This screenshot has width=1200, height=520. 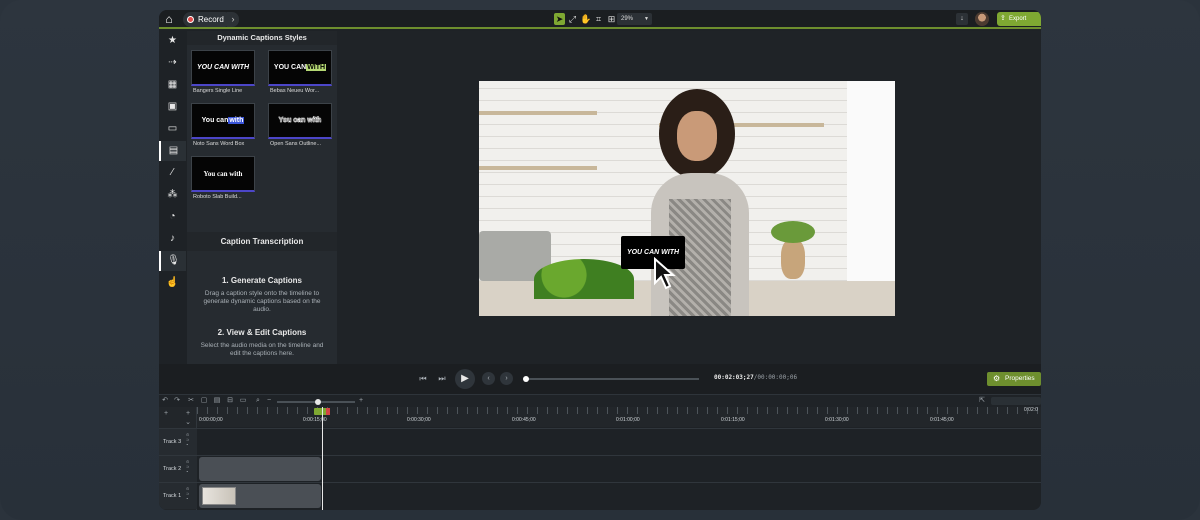 I want to click on tick-label: 0:00:00;00, so click(x=211, y=420).